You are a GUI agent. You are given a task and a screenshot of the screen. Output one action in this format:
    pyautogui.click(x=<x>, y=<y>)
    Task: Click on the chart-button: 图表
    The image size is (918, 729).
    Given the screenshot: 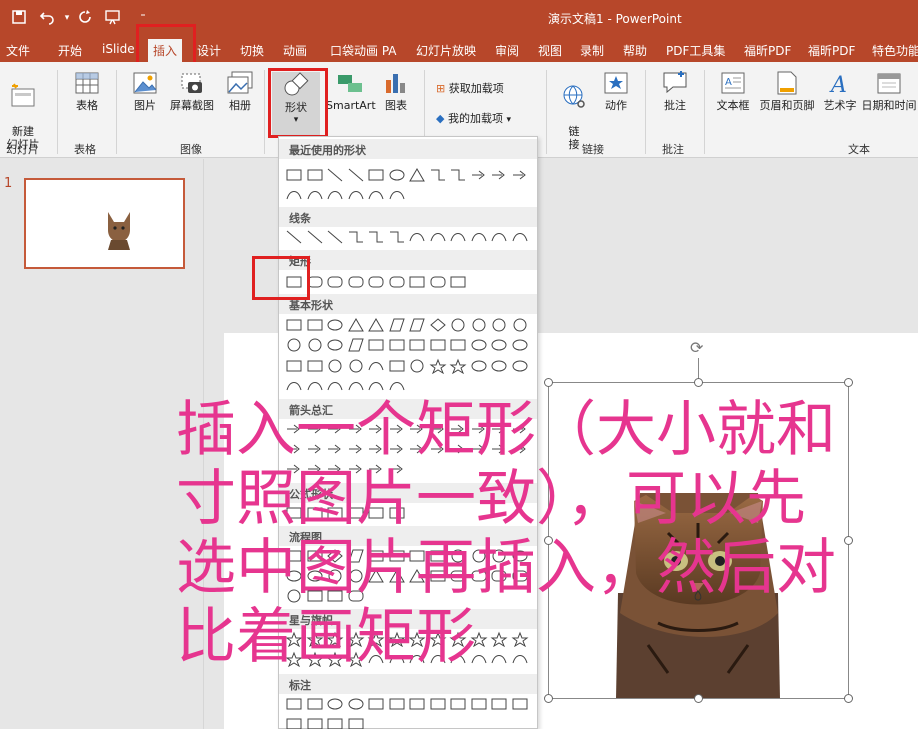 What is the action you would take?
    pyautogui.click(x=396, y=91)
    